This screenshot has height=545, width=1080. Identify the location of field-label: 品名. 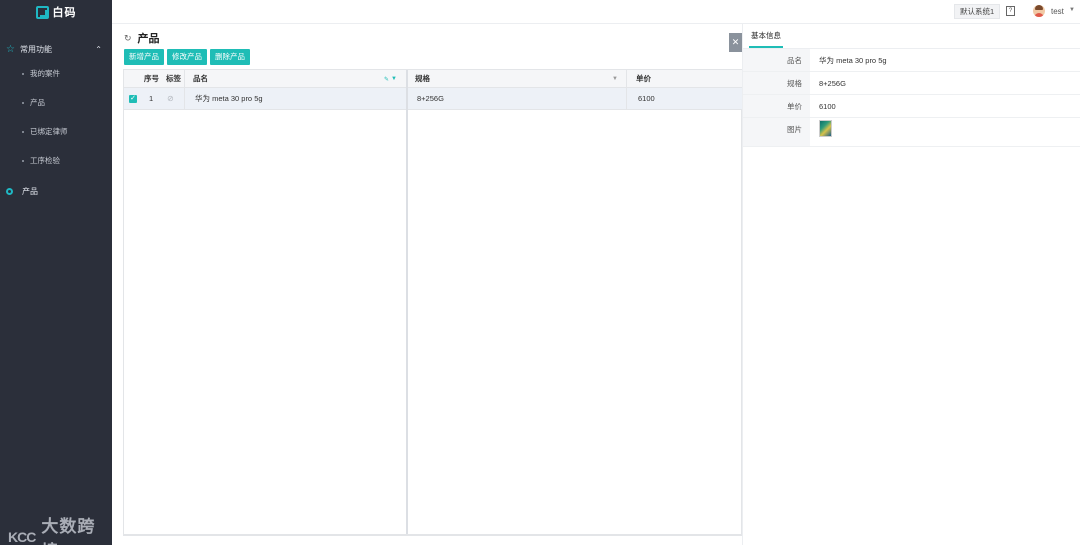
(776, 60).